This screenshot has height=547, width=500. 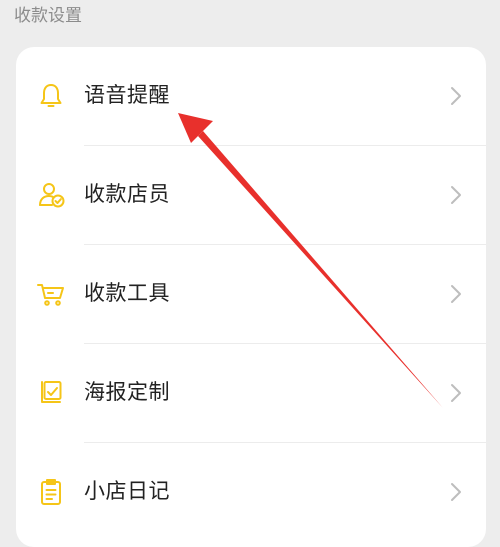 I want to click on setting-item-label: 语音提醒, so click(x=127, y=95).